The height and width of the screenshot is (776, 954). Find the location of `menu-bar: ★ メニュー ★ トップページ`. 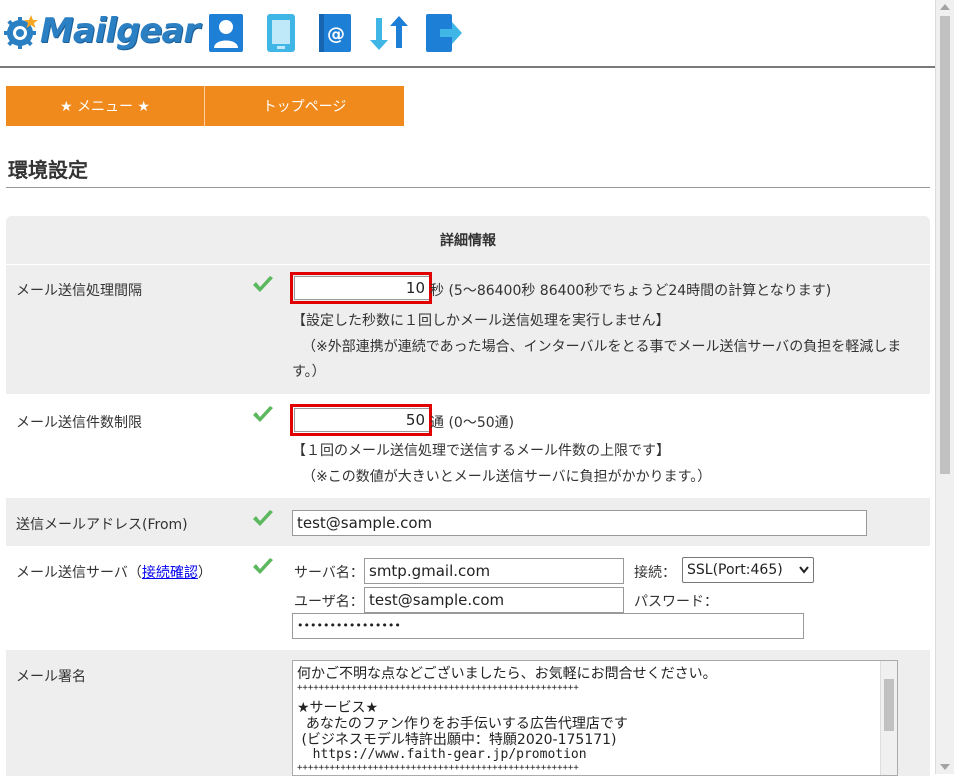

menu-bar: ★ メニュー ★ トップページ is located at coordinates (205, 106).